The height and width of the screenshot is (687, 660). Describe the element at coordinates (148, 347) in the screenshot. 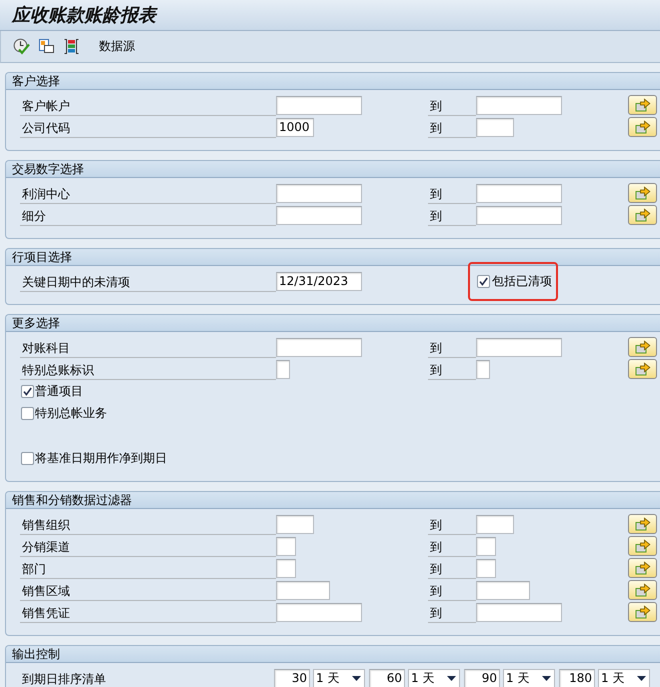

I see `field-label: 对账科目` at that location.